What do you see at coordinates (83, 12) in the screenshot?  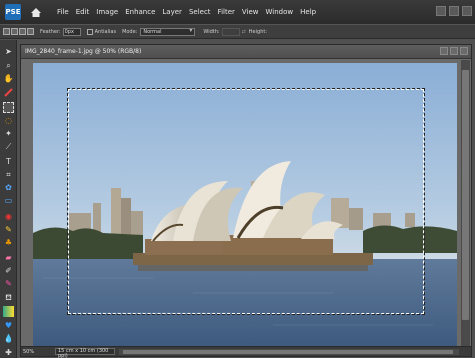 I see `menu-edit: Edit` at bounding box center [83, 12].